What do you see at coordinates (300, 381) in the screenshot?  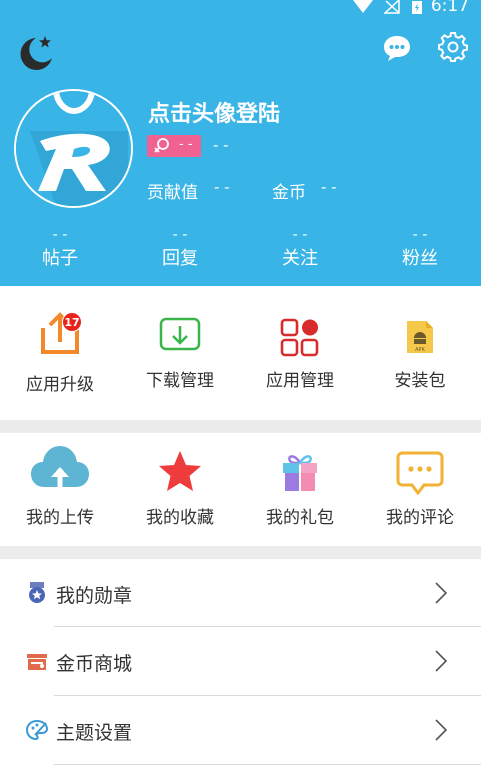 I see `cell-label: 应用管理` at bounding box center [300, 381].